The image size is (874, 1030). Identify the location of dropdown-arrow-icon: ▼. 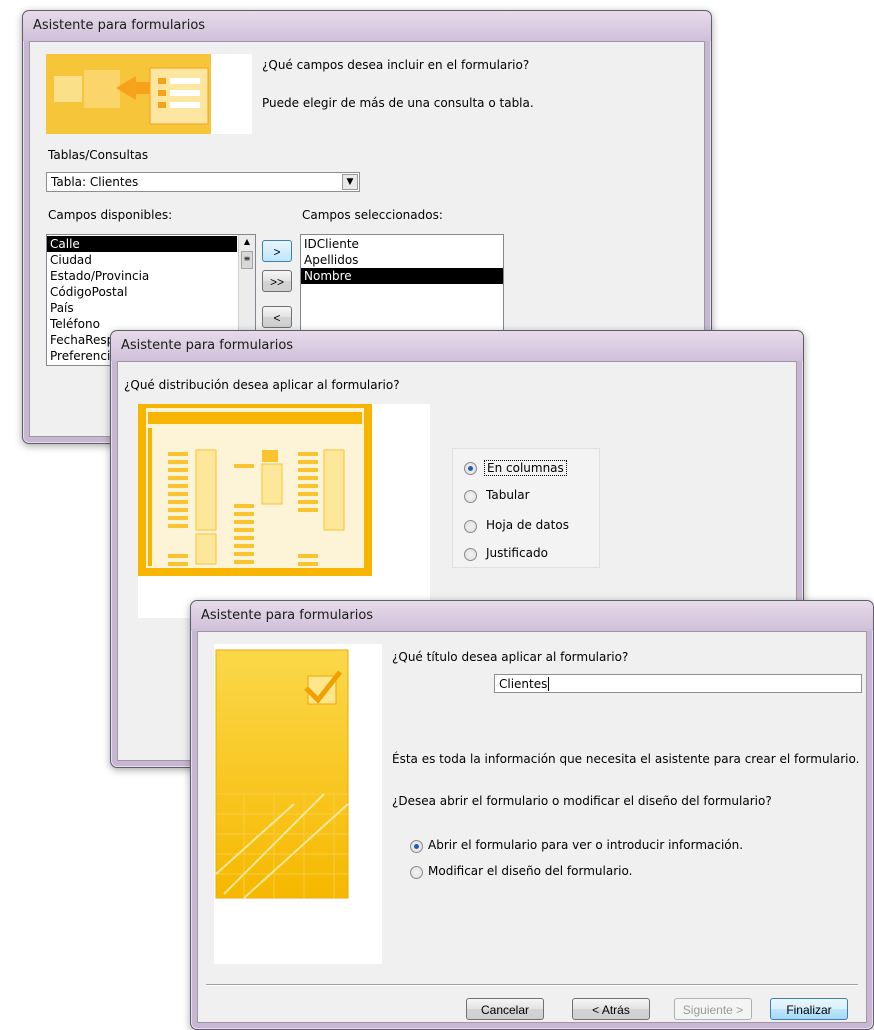
(350, 182).